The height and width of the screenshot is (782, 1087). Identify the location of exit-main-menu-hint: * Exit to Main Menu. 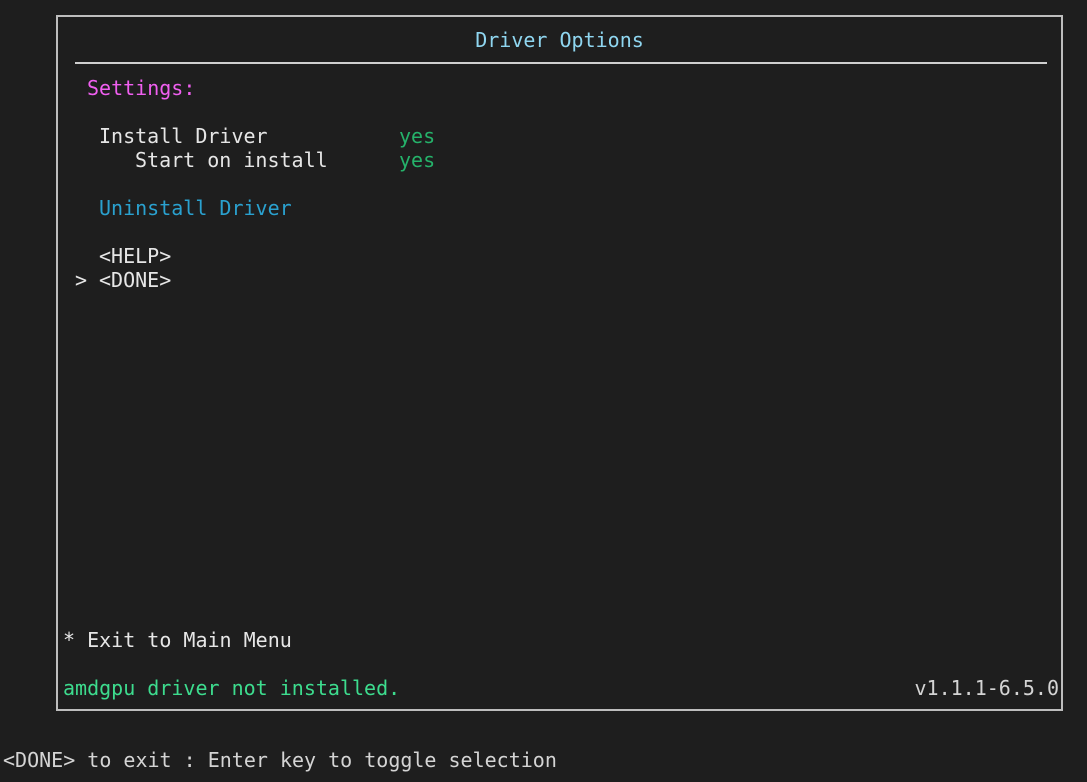
(177, 640).